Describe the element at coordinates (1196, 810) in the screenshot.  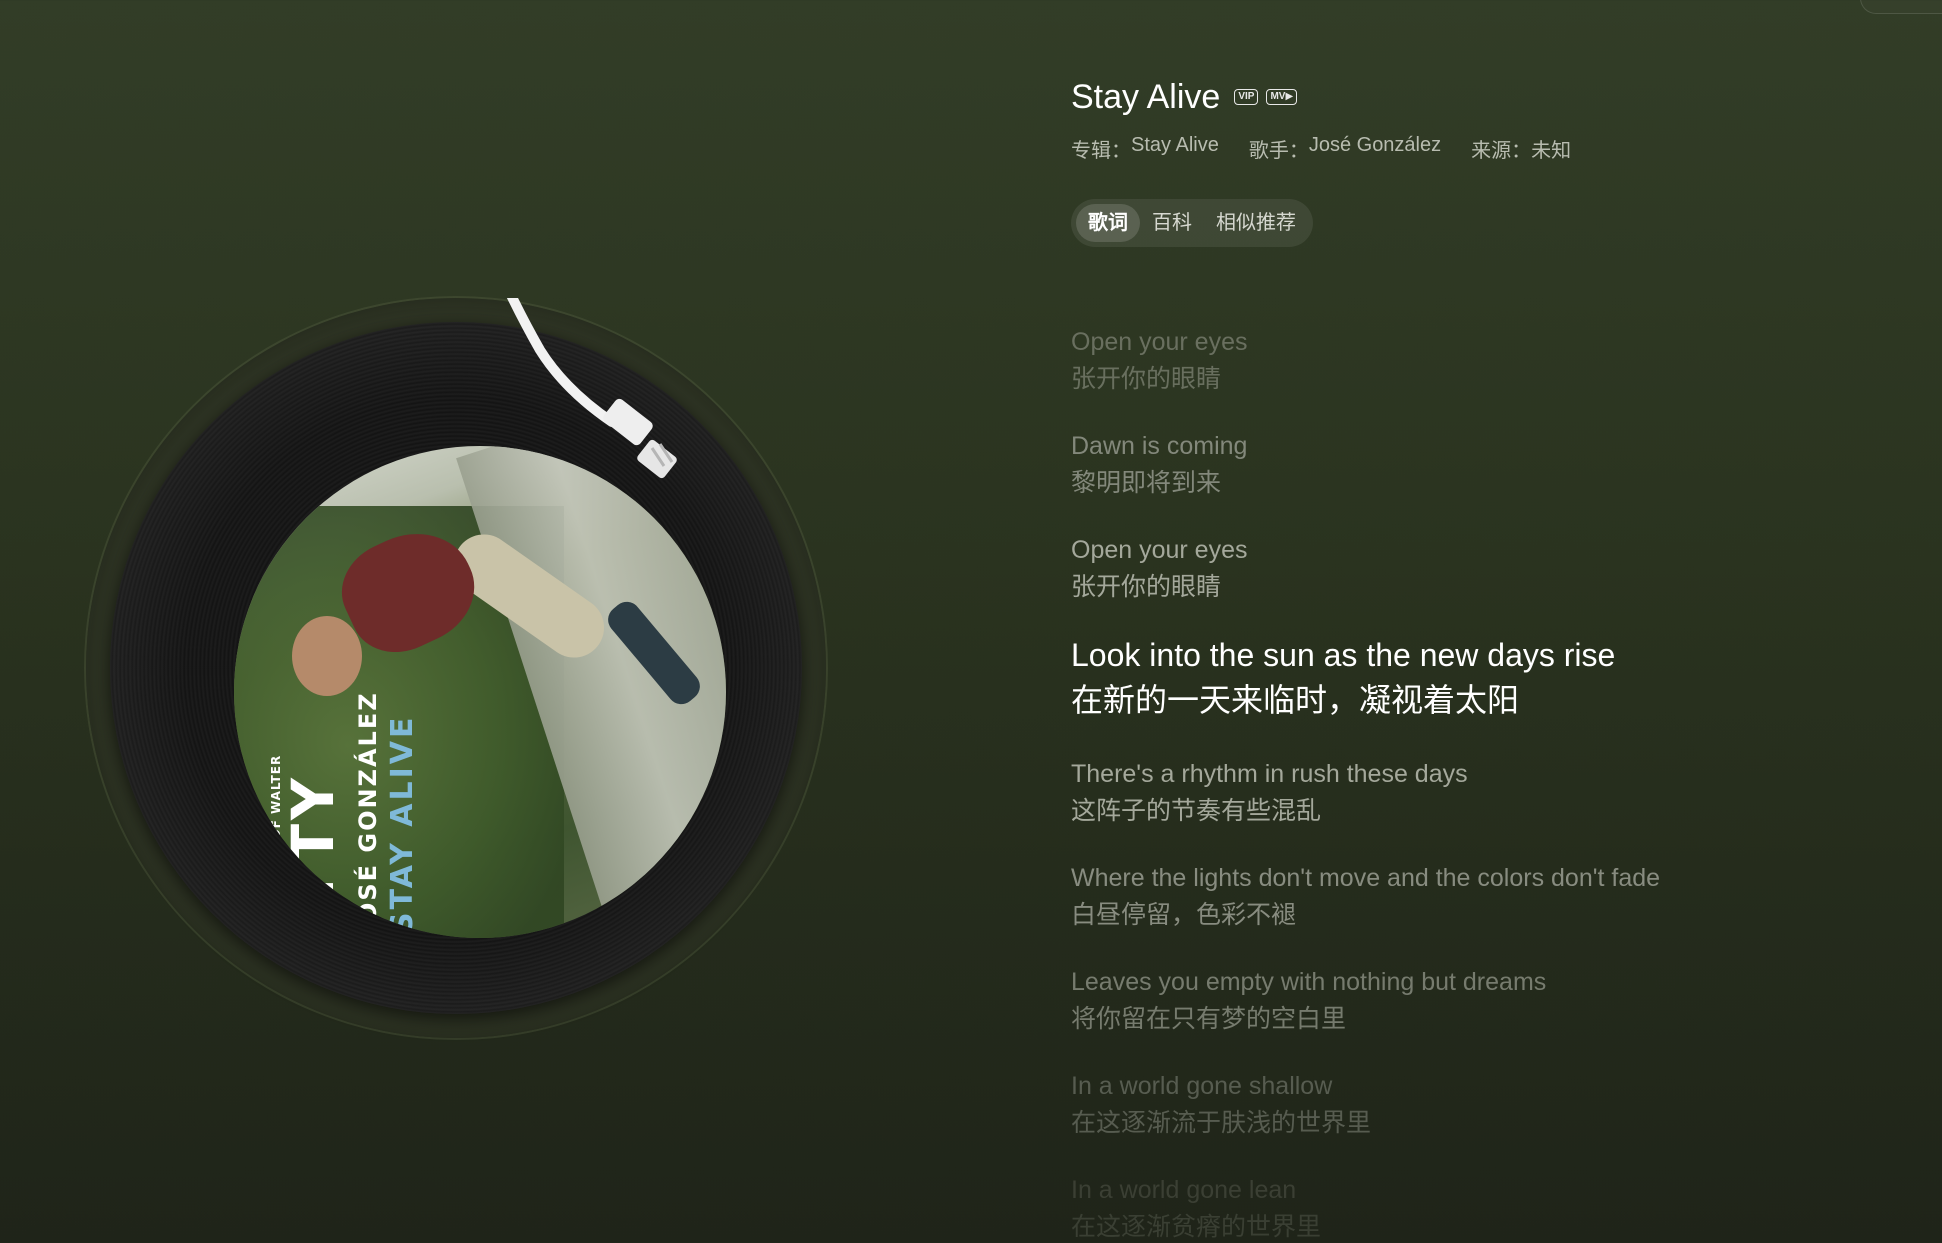
I see `lyric-zh: 这阵子的节奏有些混乱` at that location.